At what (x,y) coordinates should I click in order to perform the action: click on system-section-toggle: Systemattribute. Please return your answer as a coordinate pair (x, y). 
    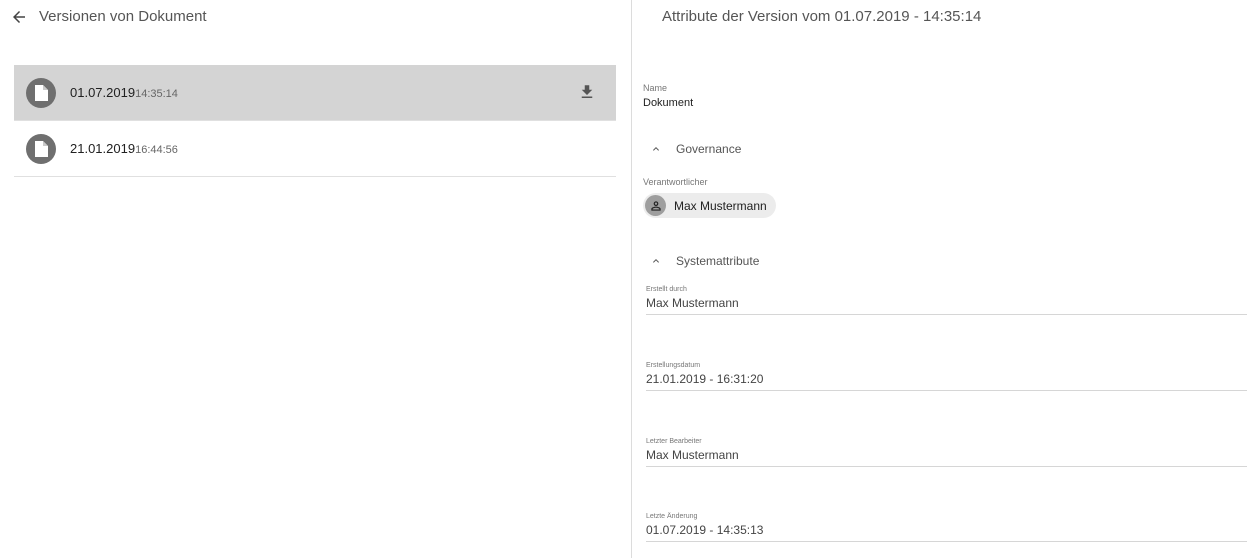
    Looking at the image, I should click on (704, 261).